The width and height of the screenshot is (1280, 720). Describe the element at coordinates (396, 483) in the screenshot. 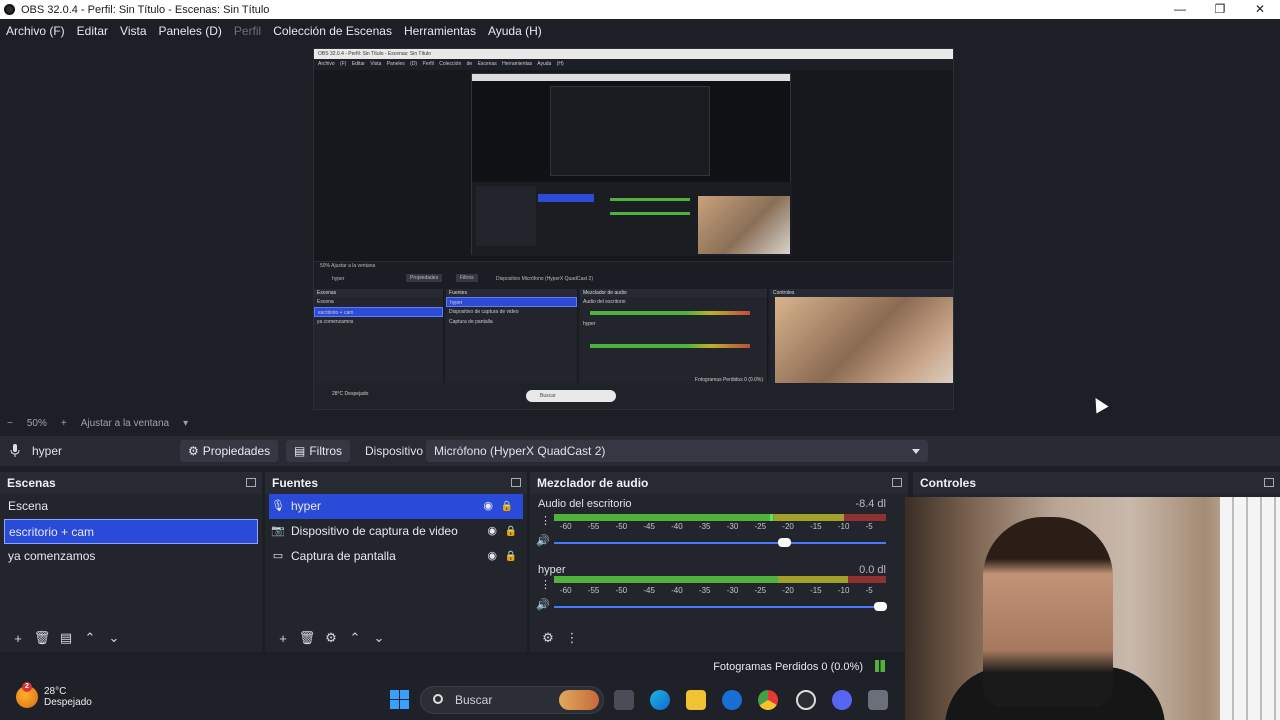

I see `sources-dock-header: Fuentes` at that location.